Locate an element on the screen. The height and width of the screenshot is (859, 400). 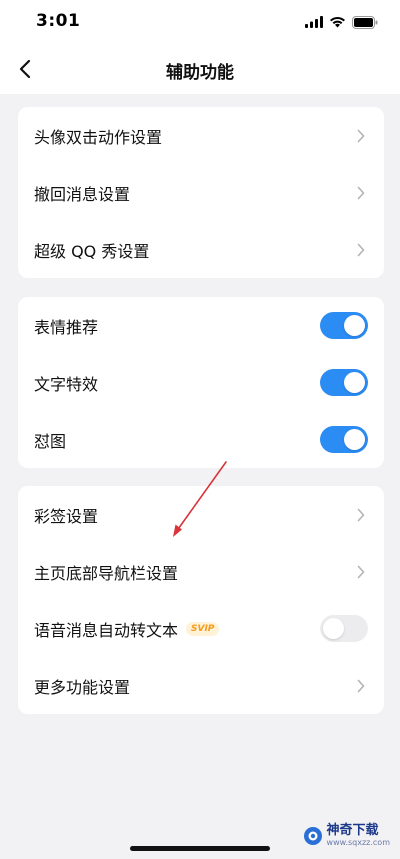
row-label: 怼图 is located at coordinates (50, 441).